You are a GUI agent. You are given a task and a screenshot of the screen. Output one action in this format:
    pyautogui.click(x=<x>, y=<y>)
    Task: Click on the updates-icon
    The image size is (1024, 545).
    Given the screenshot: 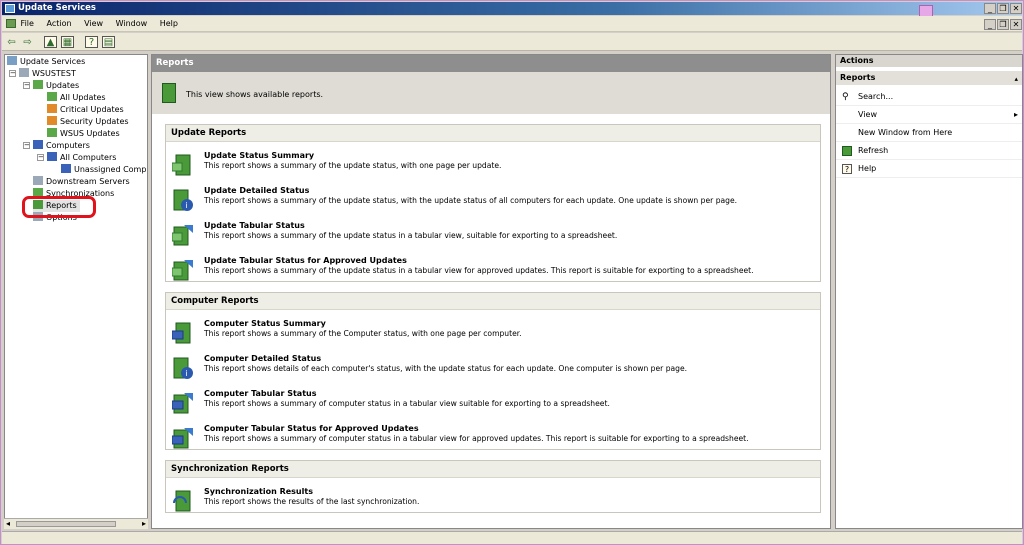 What is the action you would take?
    pyautogui.click(x=38, y=84)
    